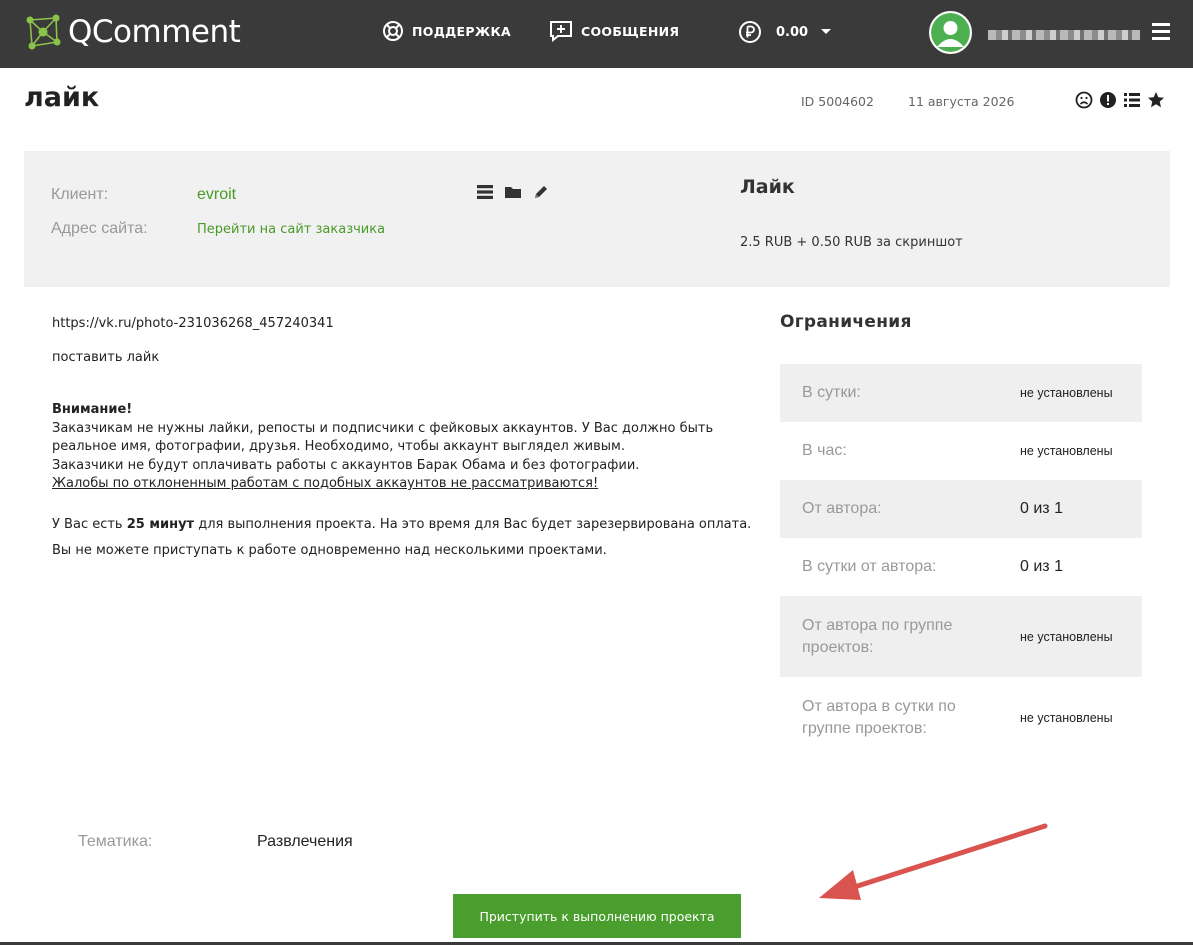 This screenshot has width=1193, height=945. I want to click on theme-value: Развлечения, so click(305, 841).